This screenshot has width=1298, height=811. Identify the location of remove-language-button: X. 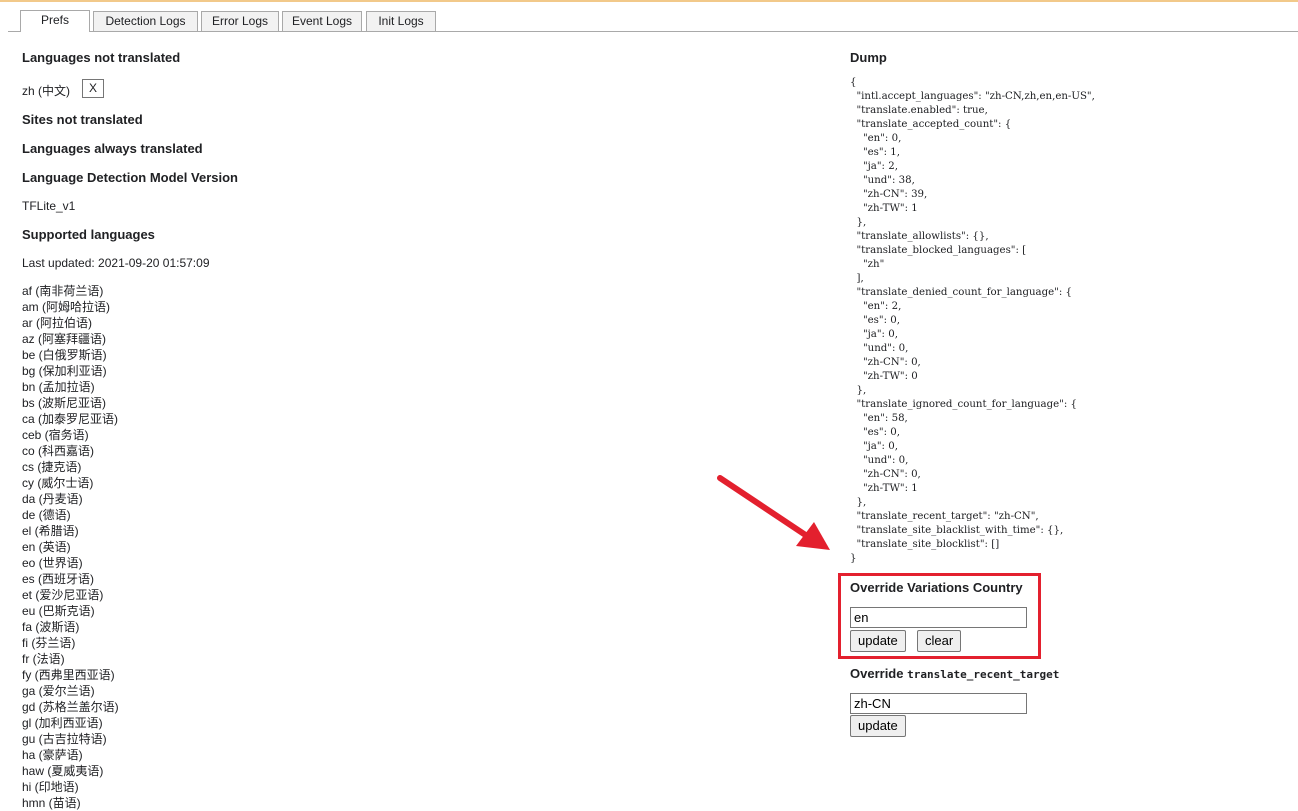
(93, 88).